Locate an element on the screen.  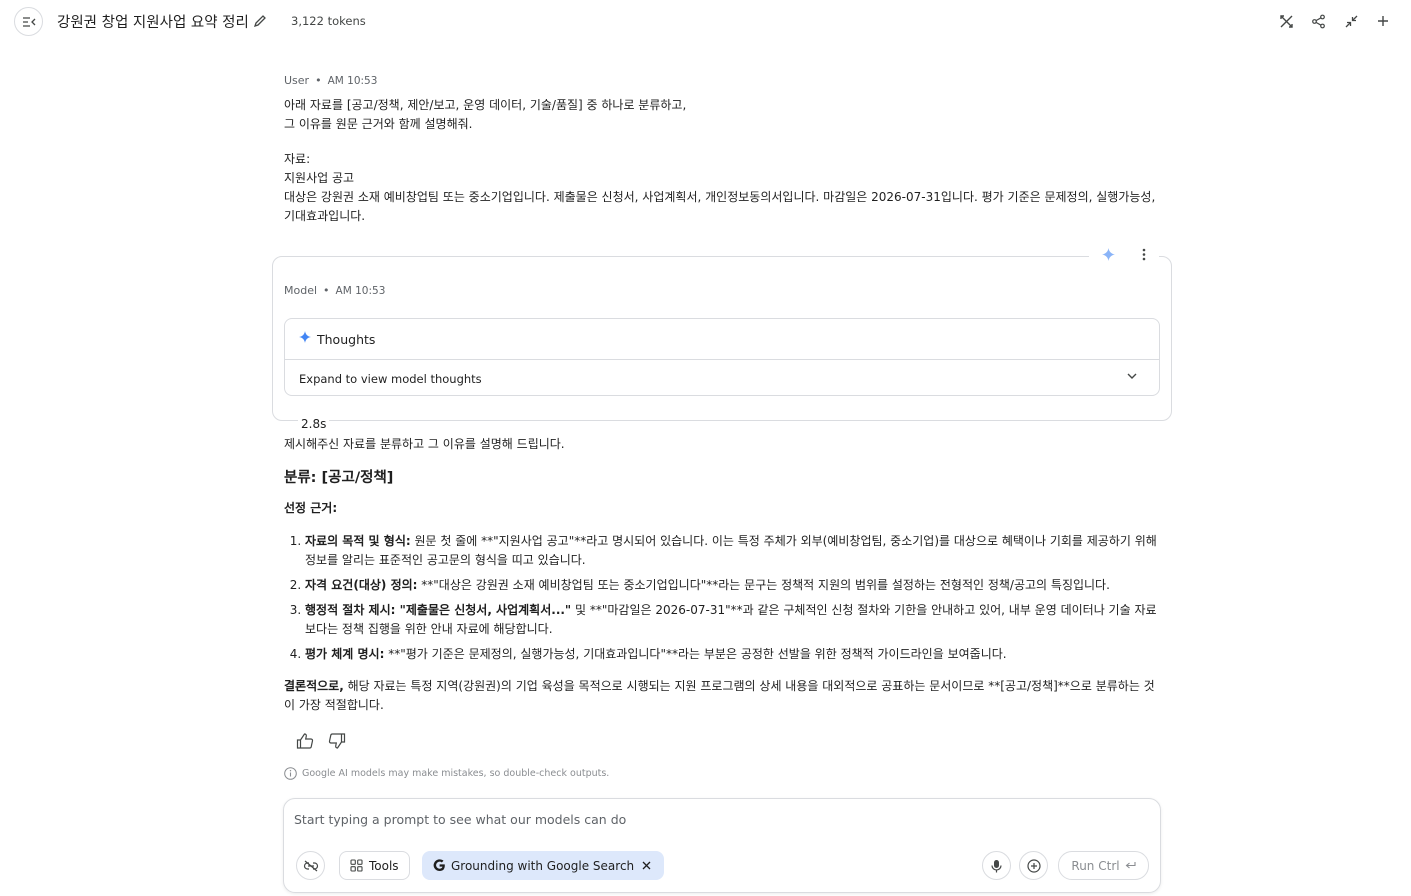
model-message-meta: Model • AM 10:53 is located at coordinates (335, 290).